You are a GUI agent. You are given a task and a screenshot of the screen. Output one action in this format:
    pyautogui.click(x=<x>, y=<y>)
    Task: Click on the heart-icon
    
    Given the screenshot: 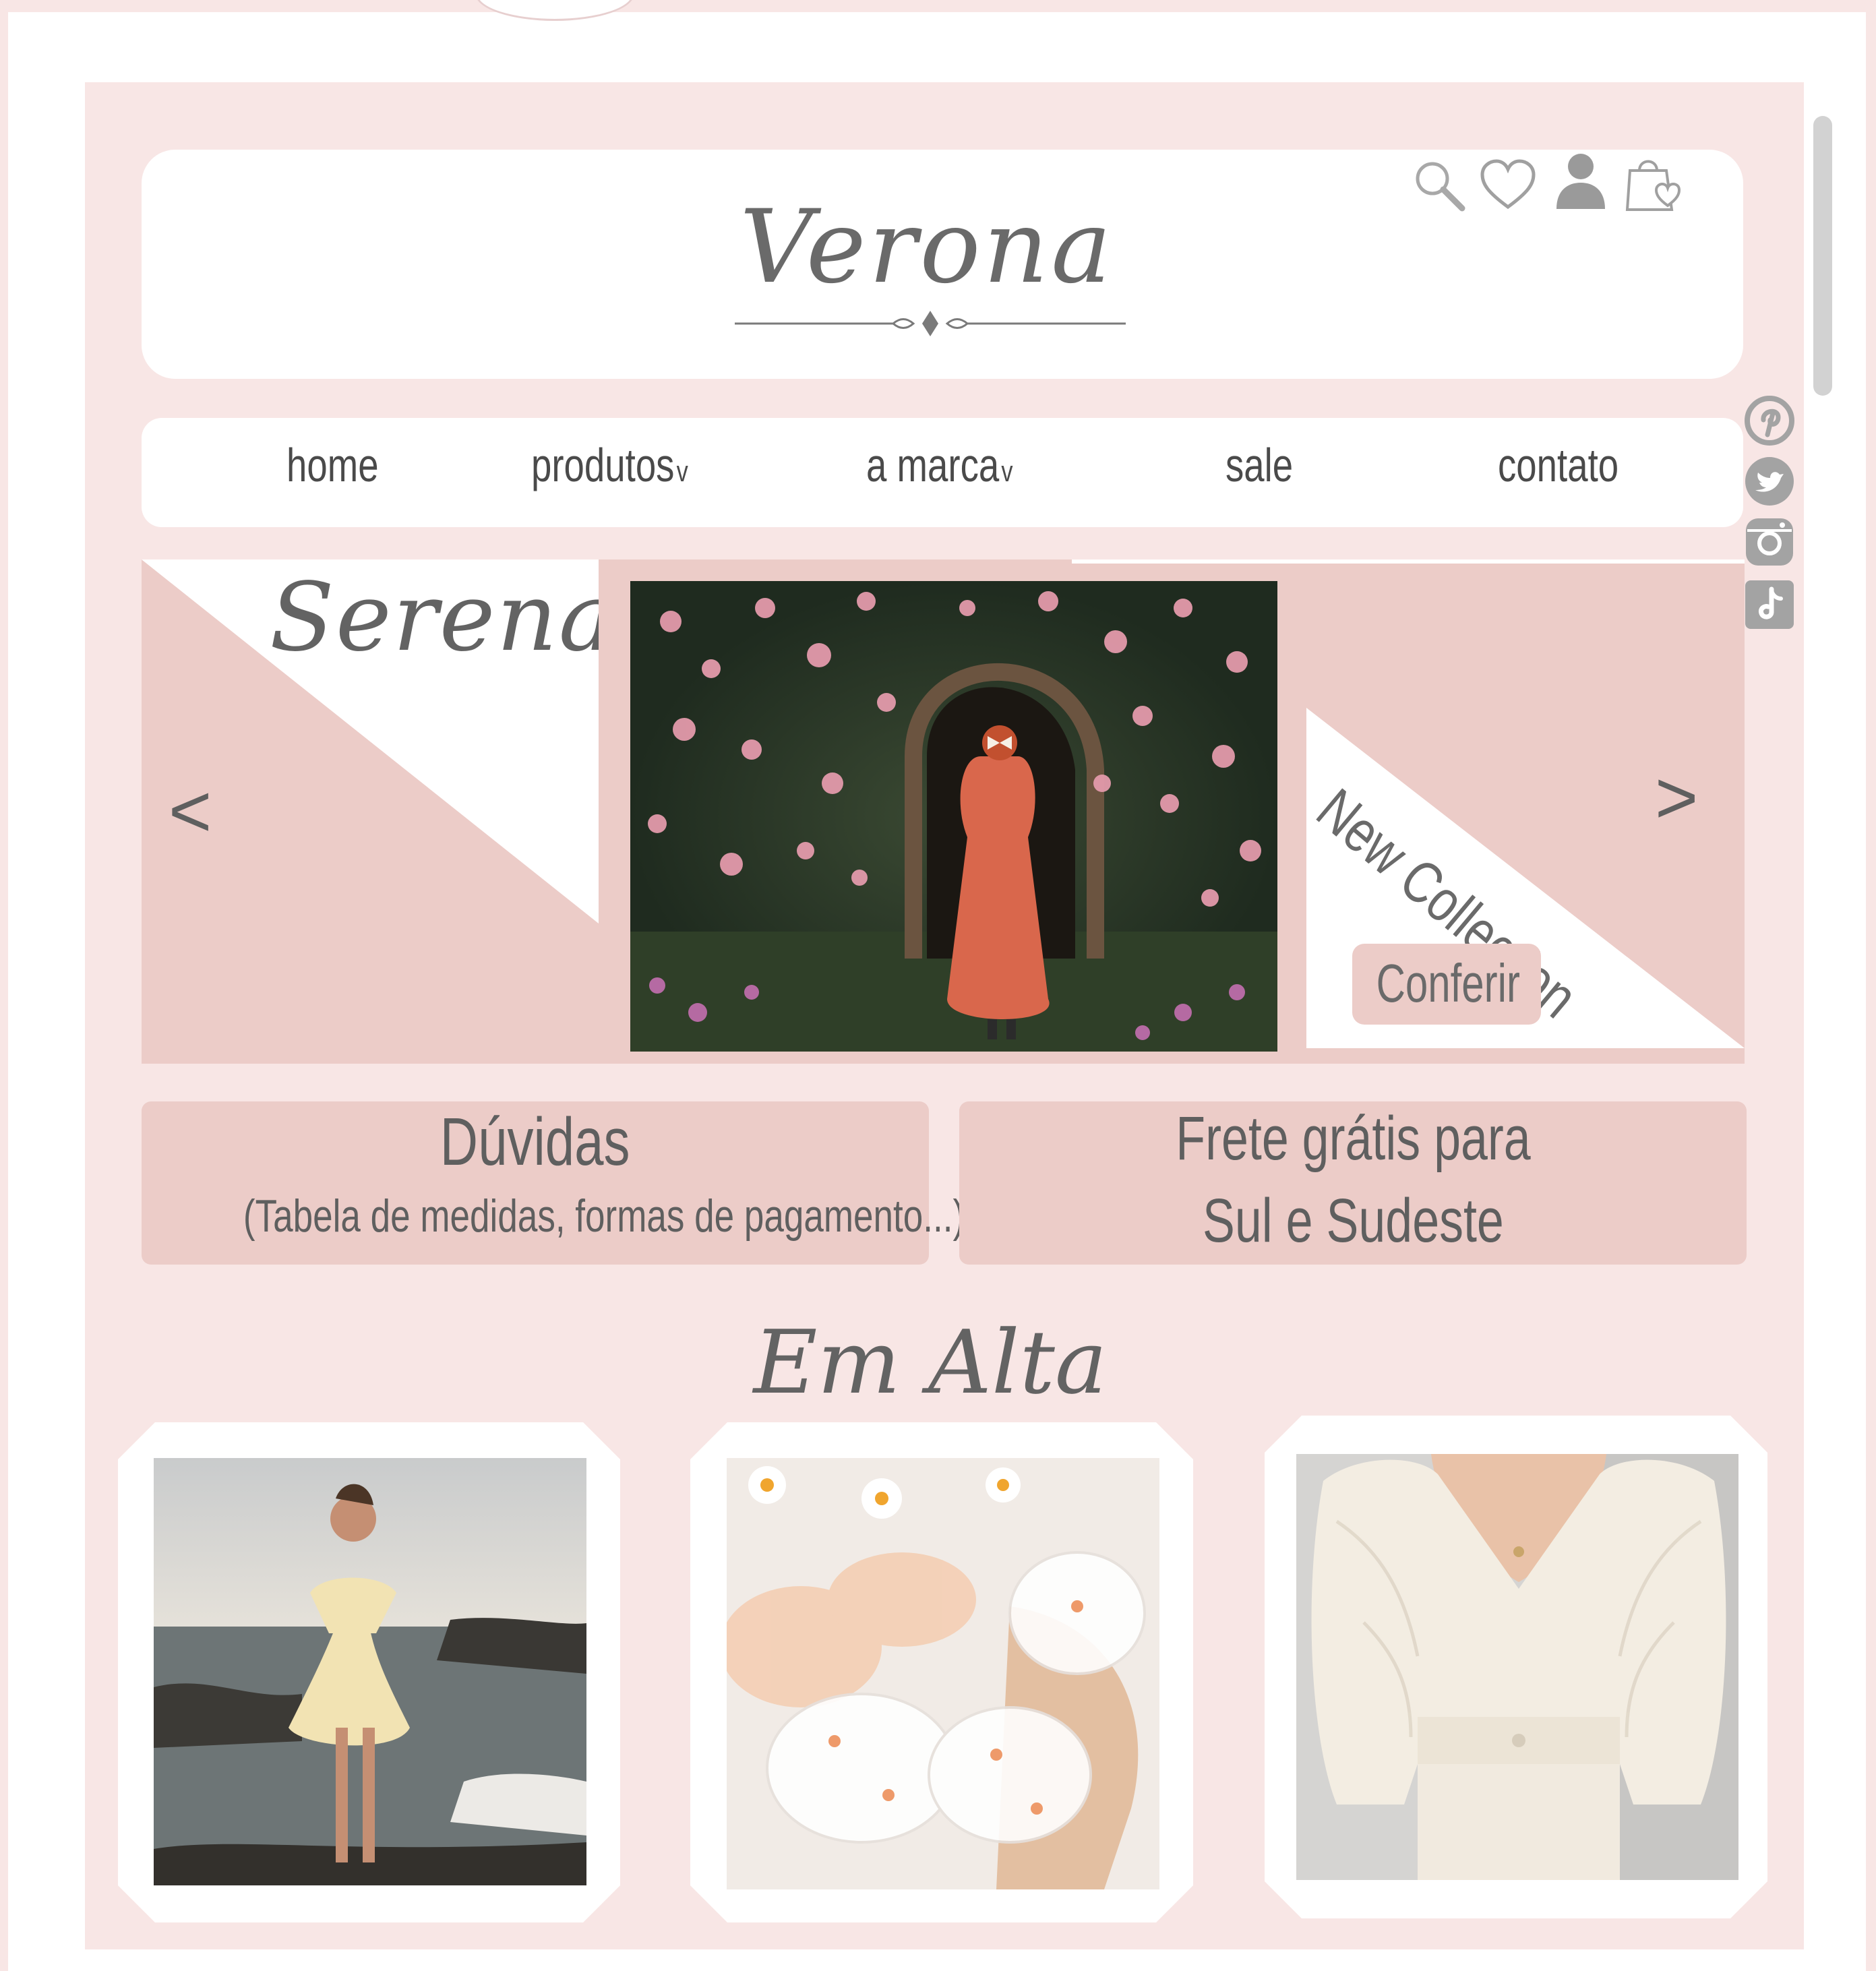 What is the action you would take?
    pyautogui.click(x=1509, y=185)
    